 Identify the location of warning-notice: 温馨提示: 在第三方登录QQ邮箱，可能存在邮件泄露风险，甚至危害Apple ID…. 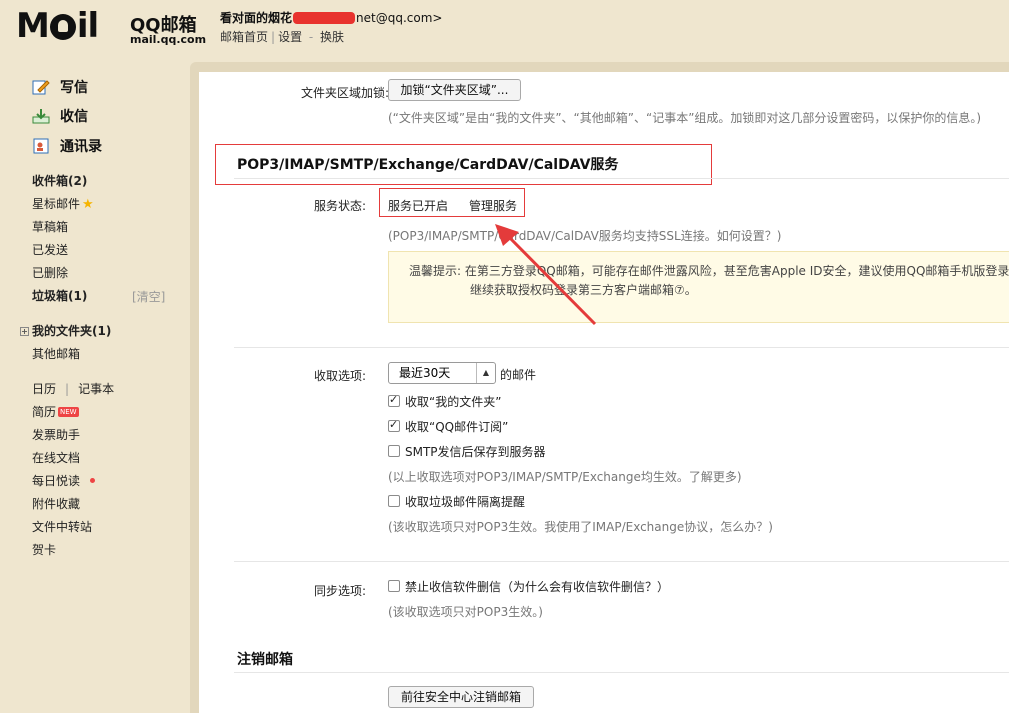
(698, 287).